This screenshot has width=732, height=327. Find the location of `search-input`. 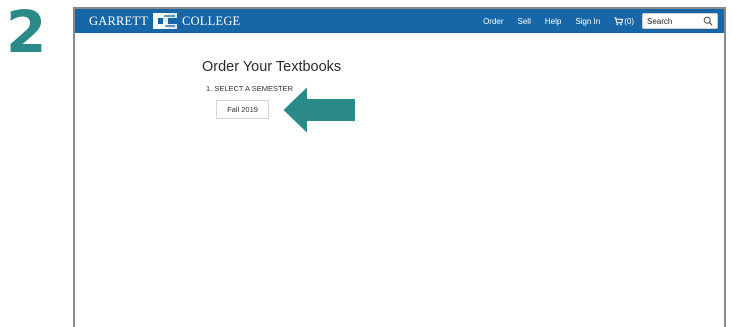

search-input is located at coordinates (672, 21).